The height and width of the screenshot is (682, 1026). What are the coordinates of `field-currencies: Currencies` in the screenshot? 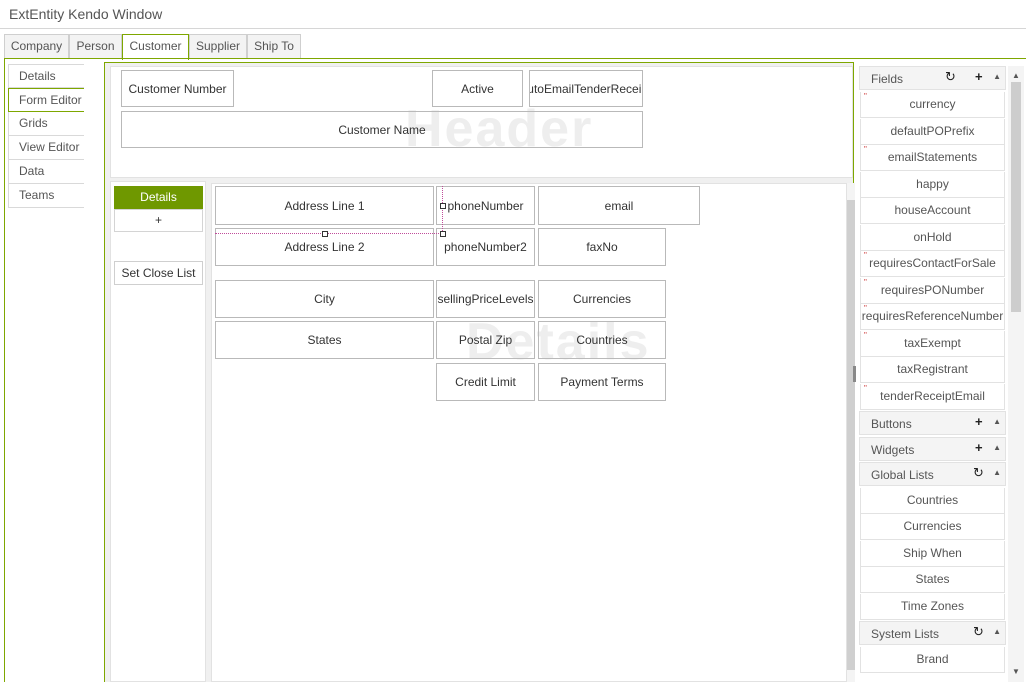 It's located at (602, 299).